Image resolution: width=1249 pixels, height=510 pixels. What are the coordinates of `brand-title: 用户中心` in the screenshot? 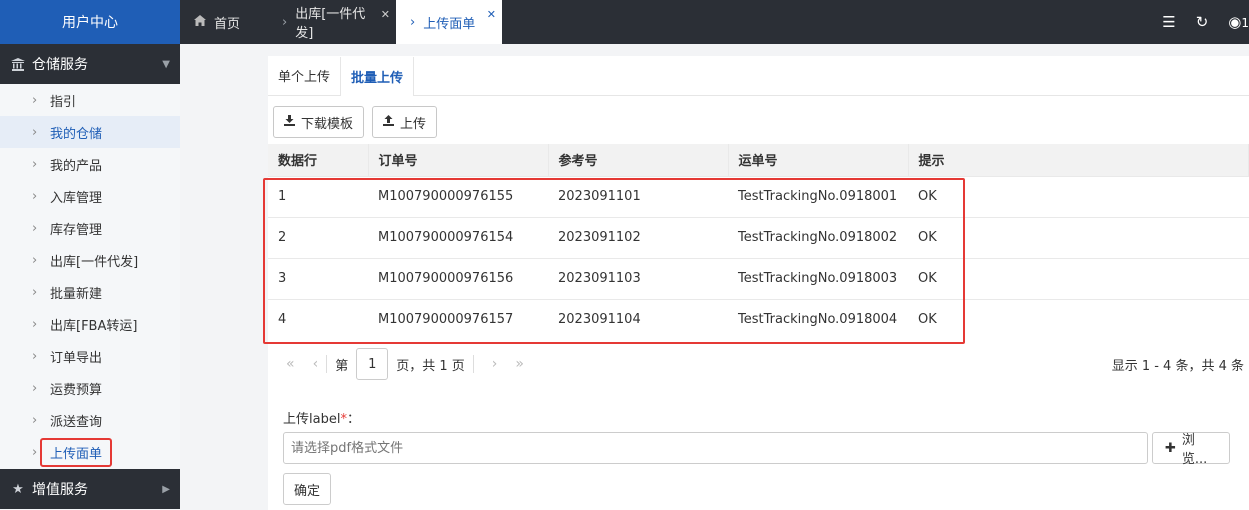 It's located at (90, 22).